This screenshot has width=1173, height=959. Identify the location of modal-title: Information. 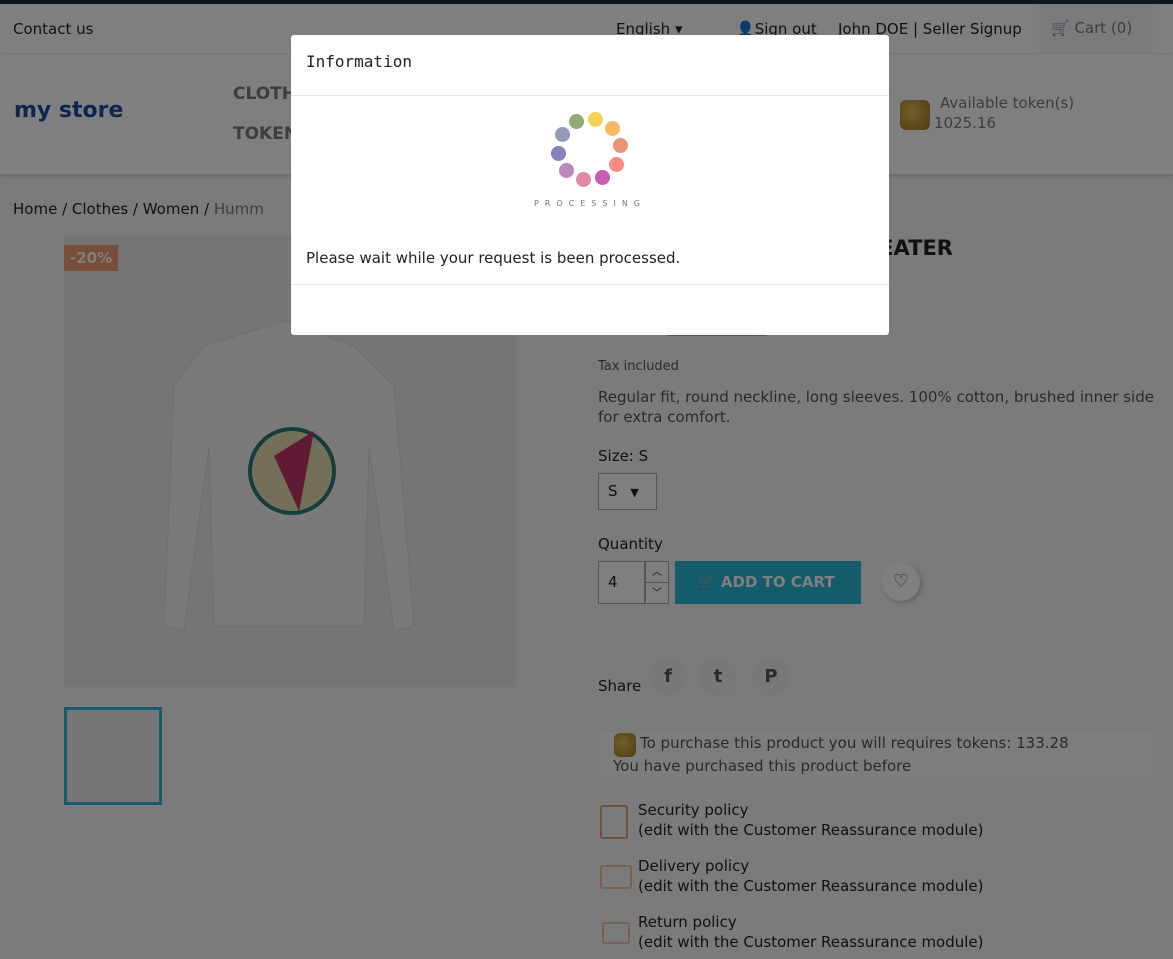
(590, 65).